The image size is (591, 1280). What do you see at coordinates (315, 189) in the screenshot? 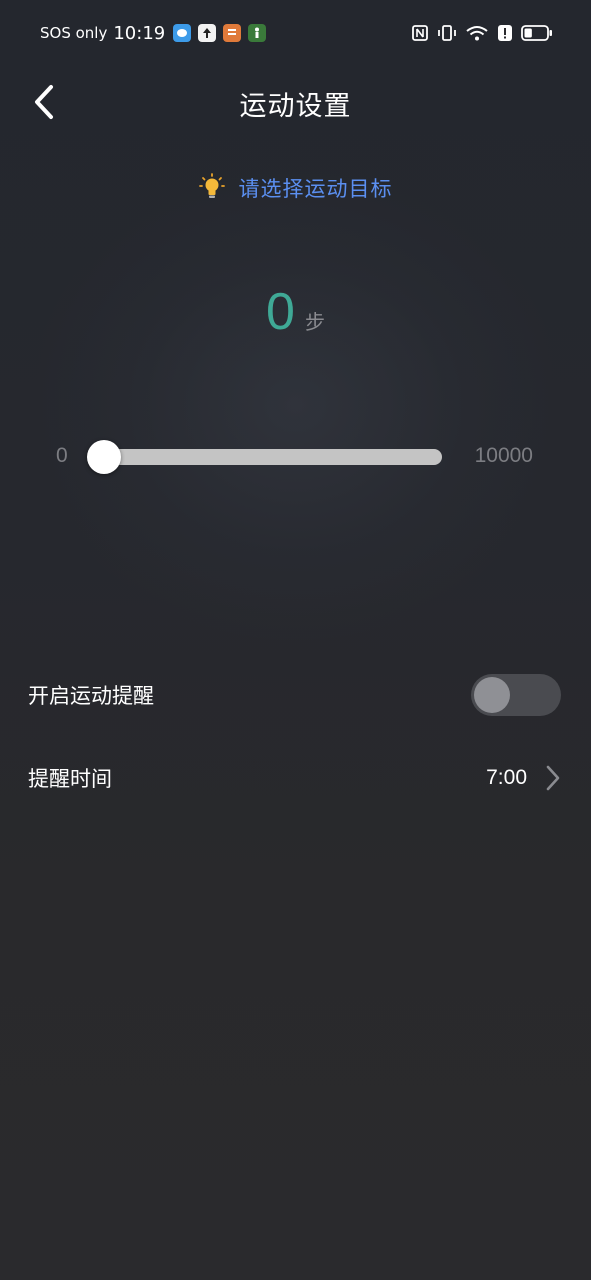
I see `hint-text: 请选择运动目标` at bounding box center [315, 189].